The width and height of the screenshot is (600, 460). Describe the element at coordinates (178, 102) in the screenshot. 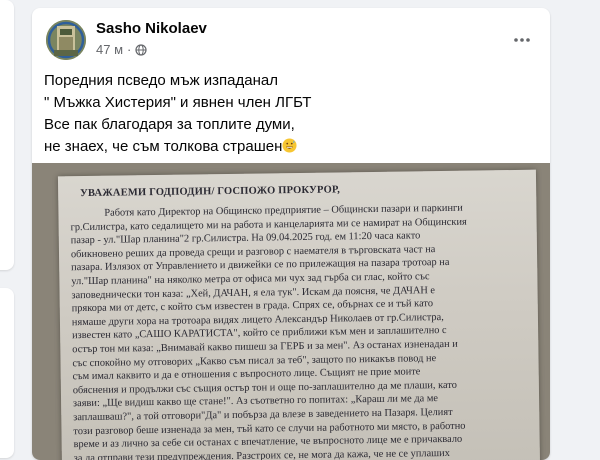

I see `post-text-line: " Мъжка Хистерия" и явнен член ЛГБТ` at that location.